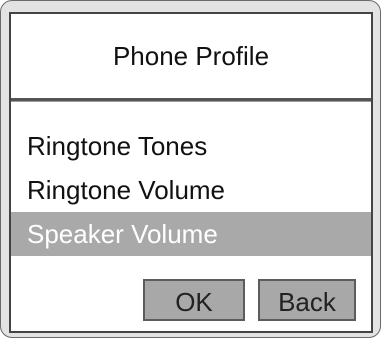  What do you see at coordinates (191, 234) in the screenshot?
I see `menu-item-speaker-volume: Speaker Volume` at bounding box center [191, 234].